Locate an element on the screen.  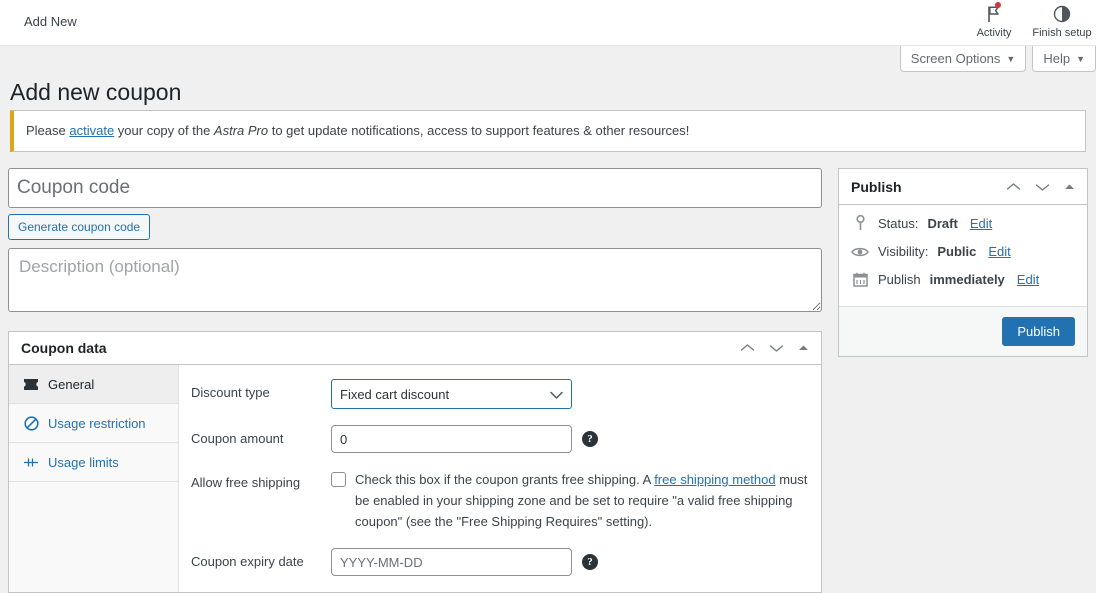
publish-date-row: Publish immediately Edit is located at coordinates (963, 279).